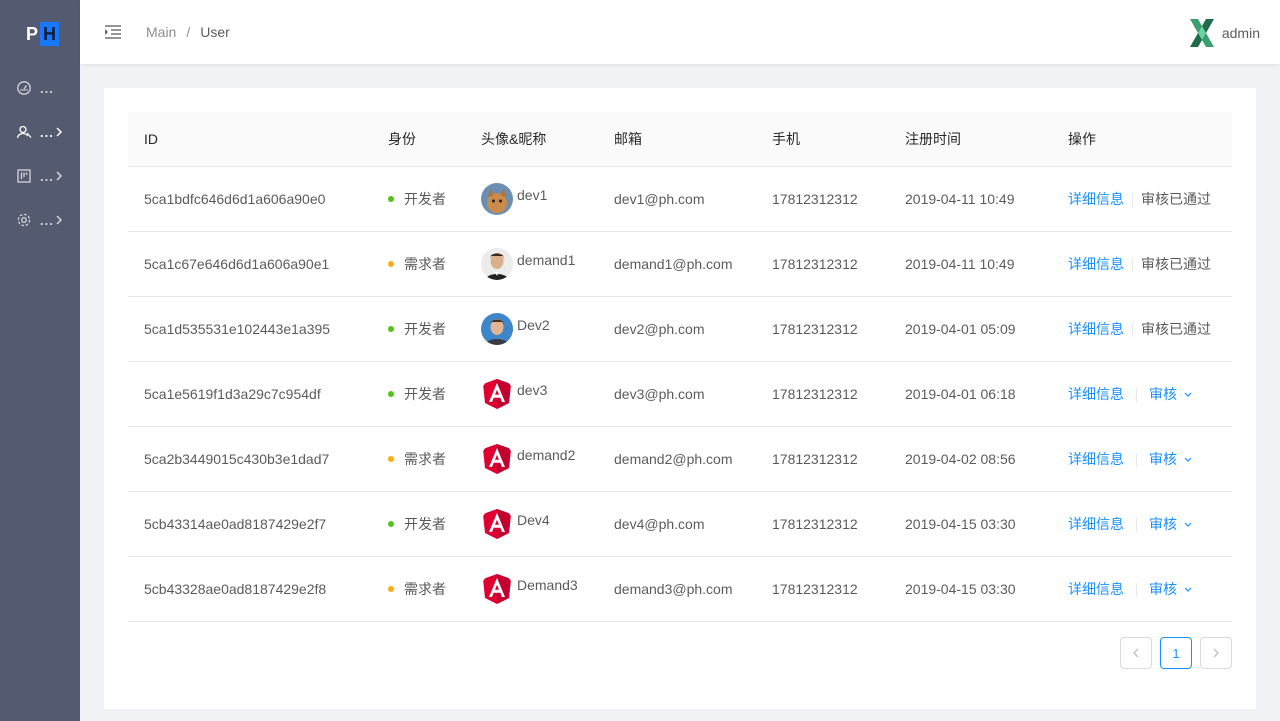 The width and height of the screenshot is (1280, 721). Describe the element at coordinates (677, 264) in the screenshot. I see `cell-email: demand1@ph.com` at that location.